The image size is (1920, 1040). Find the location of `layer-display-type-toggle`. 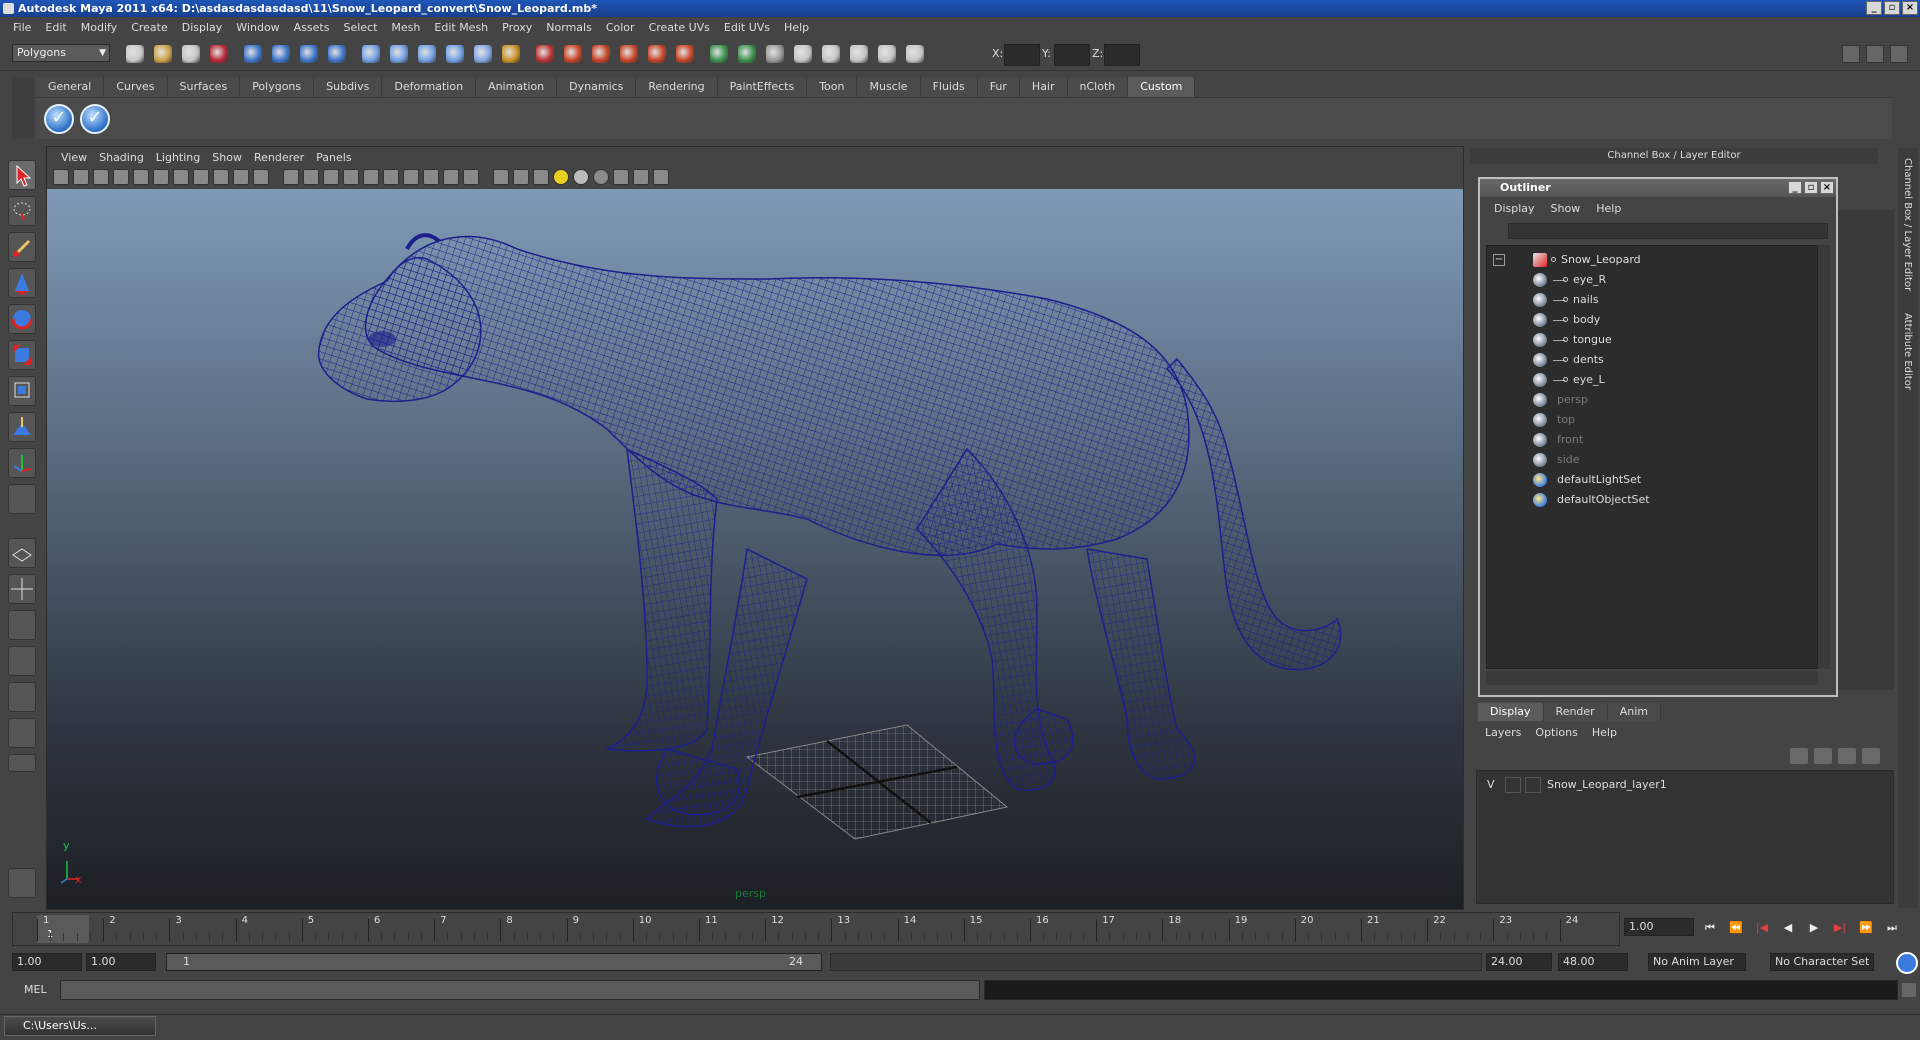

layer-display-type-toggle is located at coordinates (1513, 785).